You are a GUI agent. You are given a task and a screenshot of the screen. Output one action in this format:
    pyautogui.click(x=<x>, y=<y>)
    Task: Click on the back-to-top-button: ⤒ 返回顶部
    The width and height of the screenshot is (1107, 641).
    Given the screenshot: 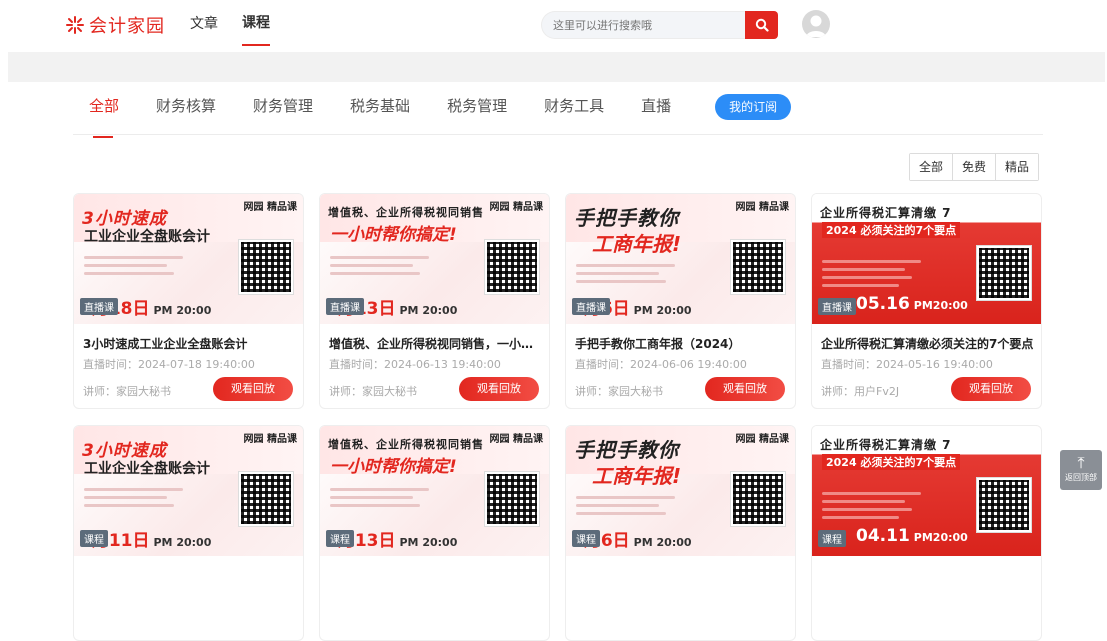 What is the action you would take?
    pyautogui.click(x=1081, y=470)
    